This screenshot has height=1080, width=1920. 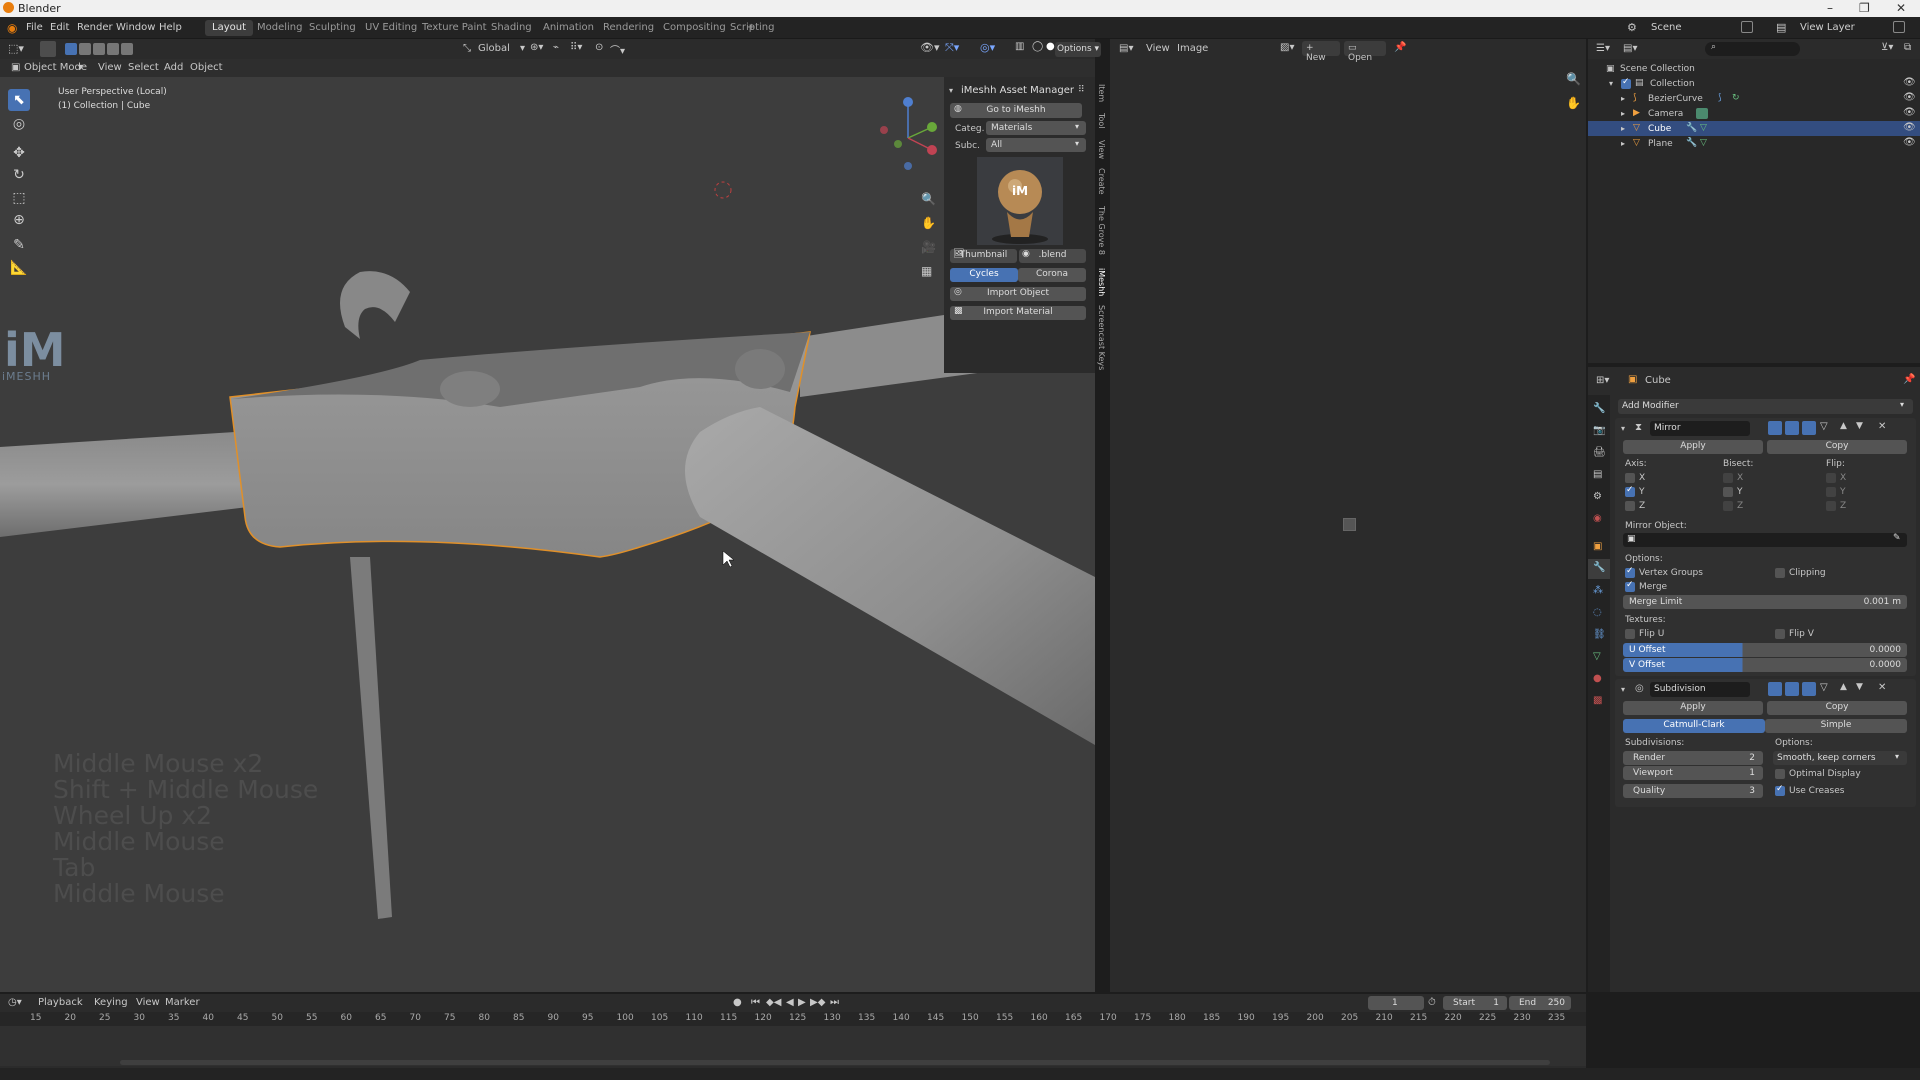 I want to click on transform-tool-icon: ⊕, so click(x=19, y=220).